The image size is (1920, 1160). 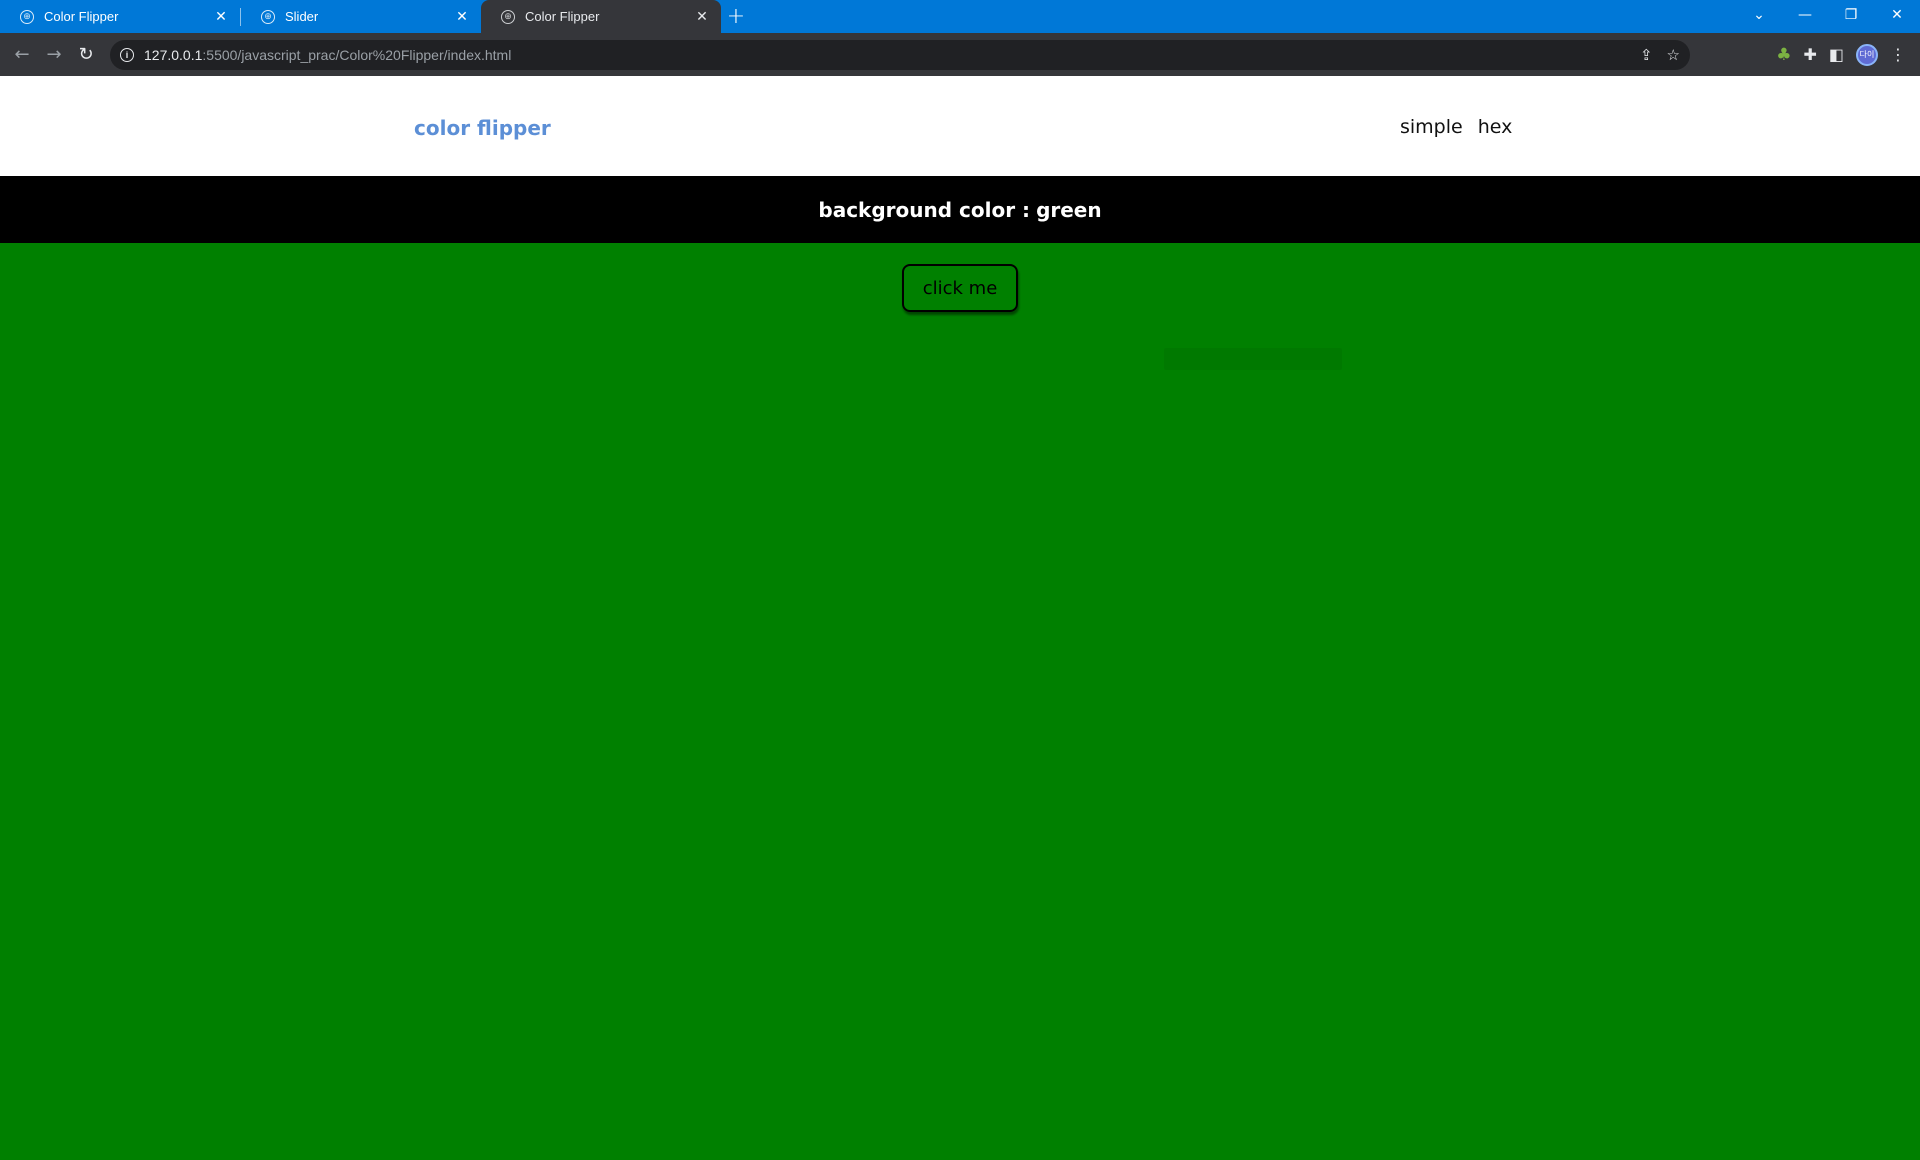 What do you see at coordinates (960, 126) in the screenshot?
I see `site-navbar: color flipper simple hex` at bounding box center [960, 126].